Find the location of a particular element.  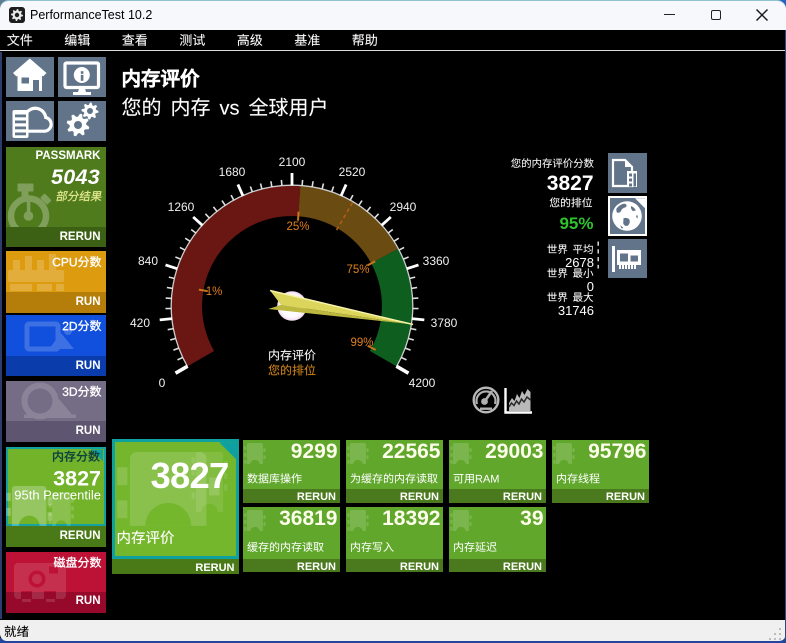

svg-text: 3827 is located at coordinates (190, 475).